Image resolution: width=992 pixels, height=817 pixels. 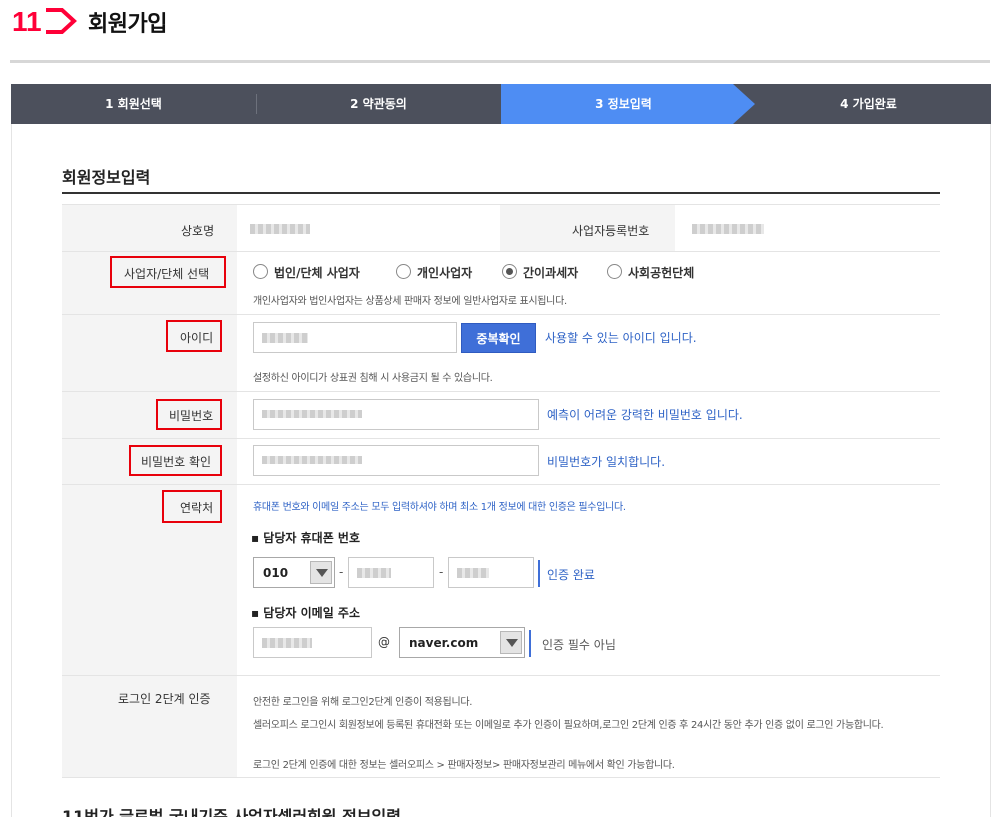 I want to click on two-factor-line-1: 안전한 로그인을 위해 로그인2단계 인증이 적용됩니다., so click(x=363, y=702).